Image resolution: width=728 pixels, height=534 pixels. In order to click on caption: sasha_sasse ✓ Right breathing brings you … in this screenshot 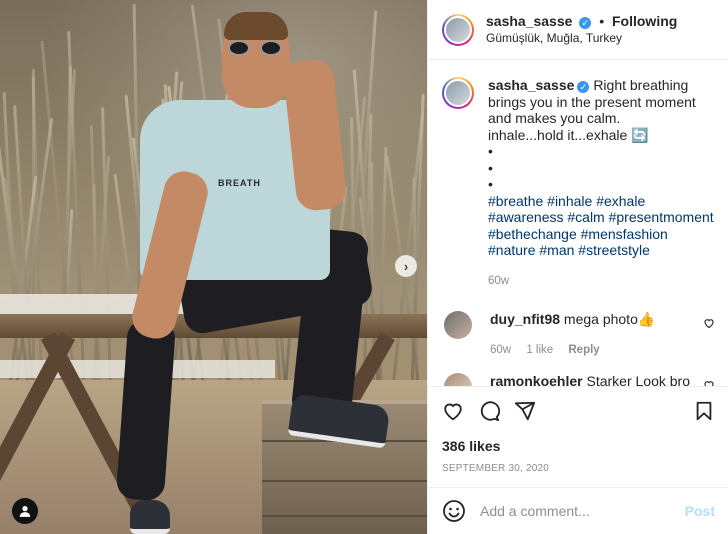, I will do `click(578, 183)`.